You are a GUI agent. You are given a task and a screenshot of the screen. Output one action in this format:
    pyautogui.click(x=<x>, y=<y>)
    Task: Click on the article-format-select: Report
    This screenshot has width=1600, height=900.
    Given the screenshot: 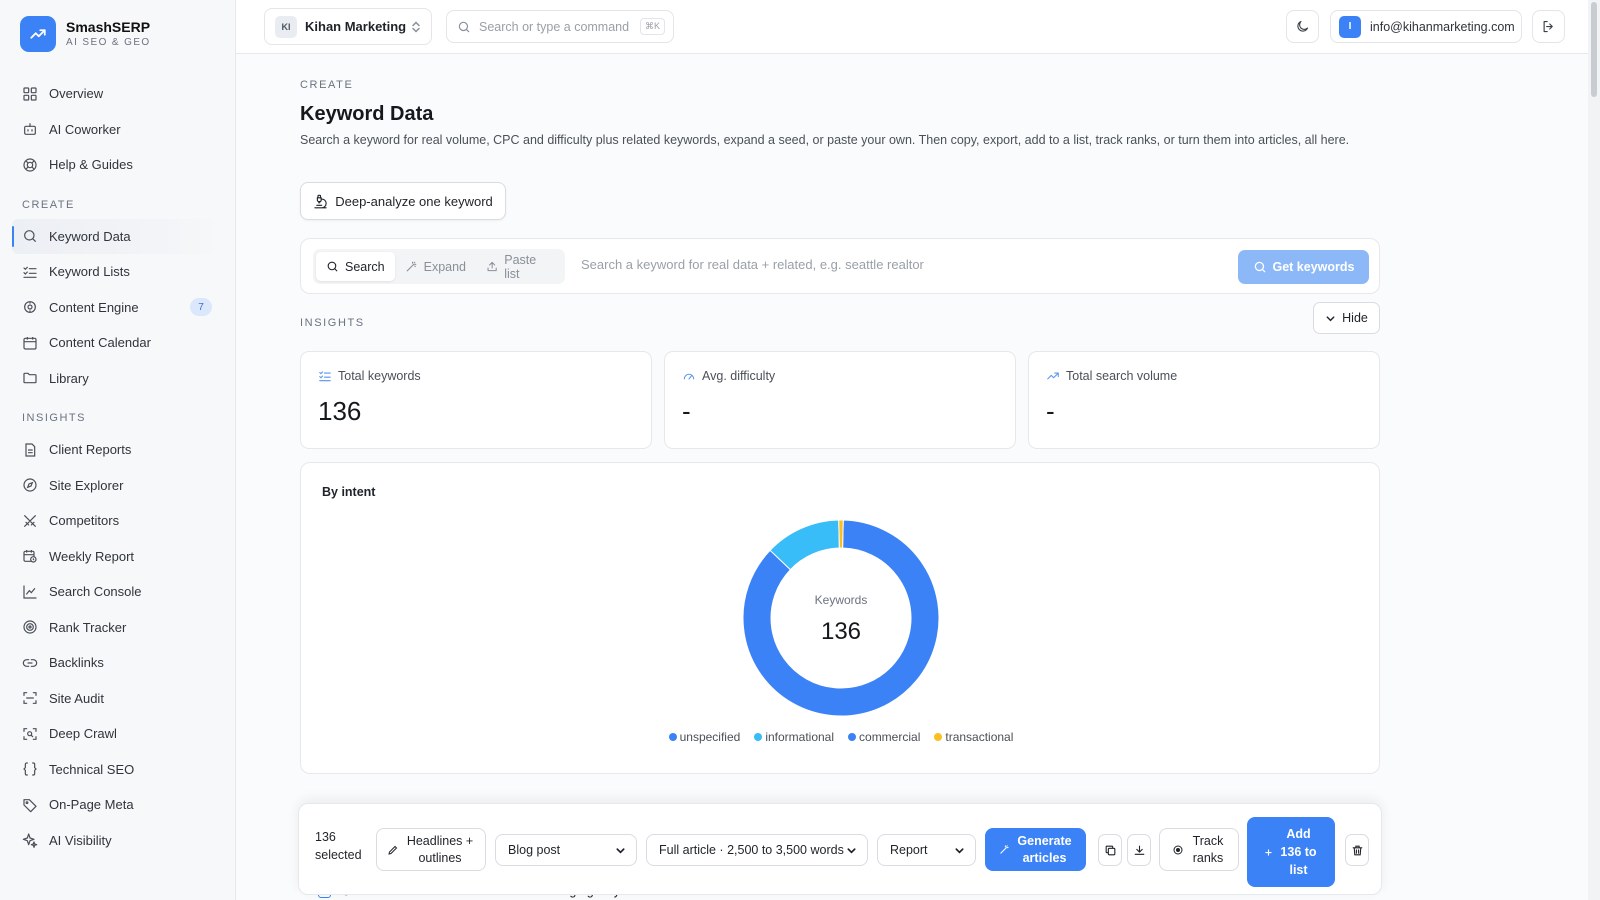 What is the action you would take?
    pyautogui.click(x=926, y=850)
    